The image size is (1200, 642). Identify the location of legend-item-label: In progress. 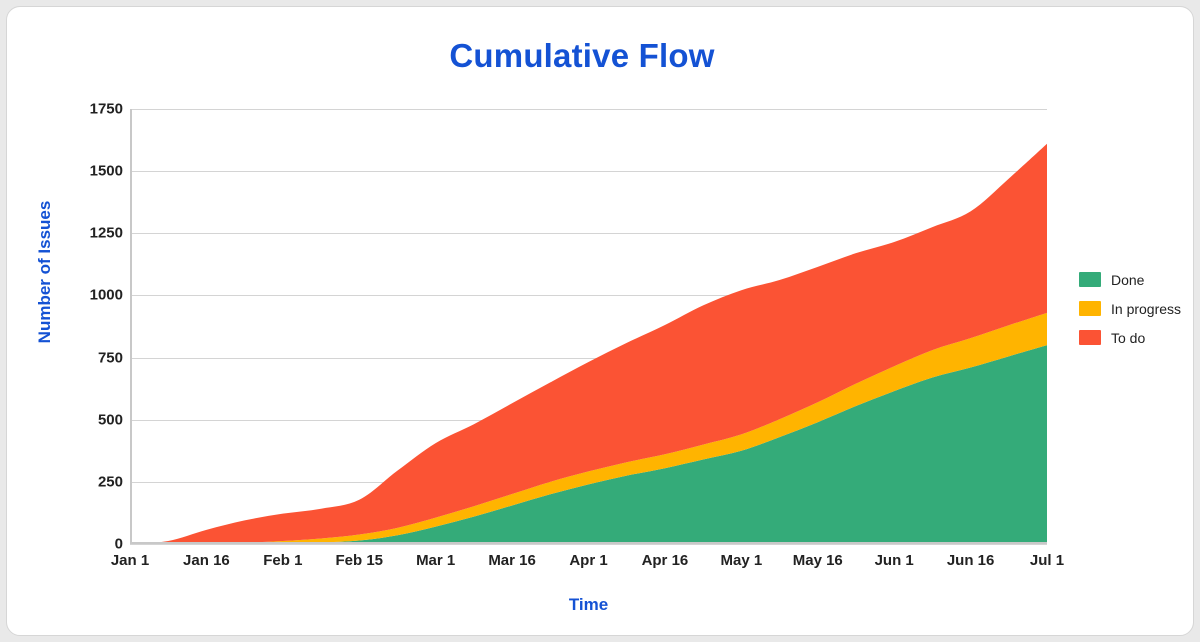
(1146, 308).